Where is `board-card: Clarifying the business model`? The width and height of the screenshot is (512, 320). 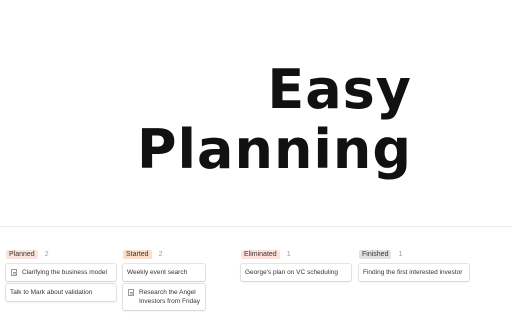 board-card: Clarifying the business model is located at coordinates (61, 272).